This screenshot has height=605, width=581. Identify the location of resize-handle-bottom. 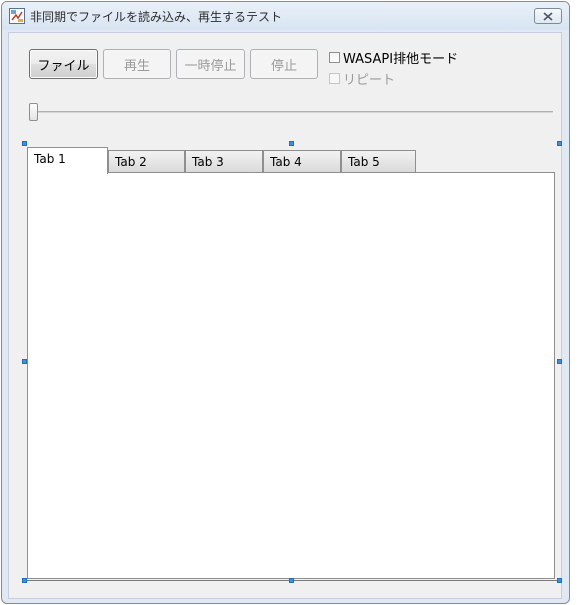
(291, 580).